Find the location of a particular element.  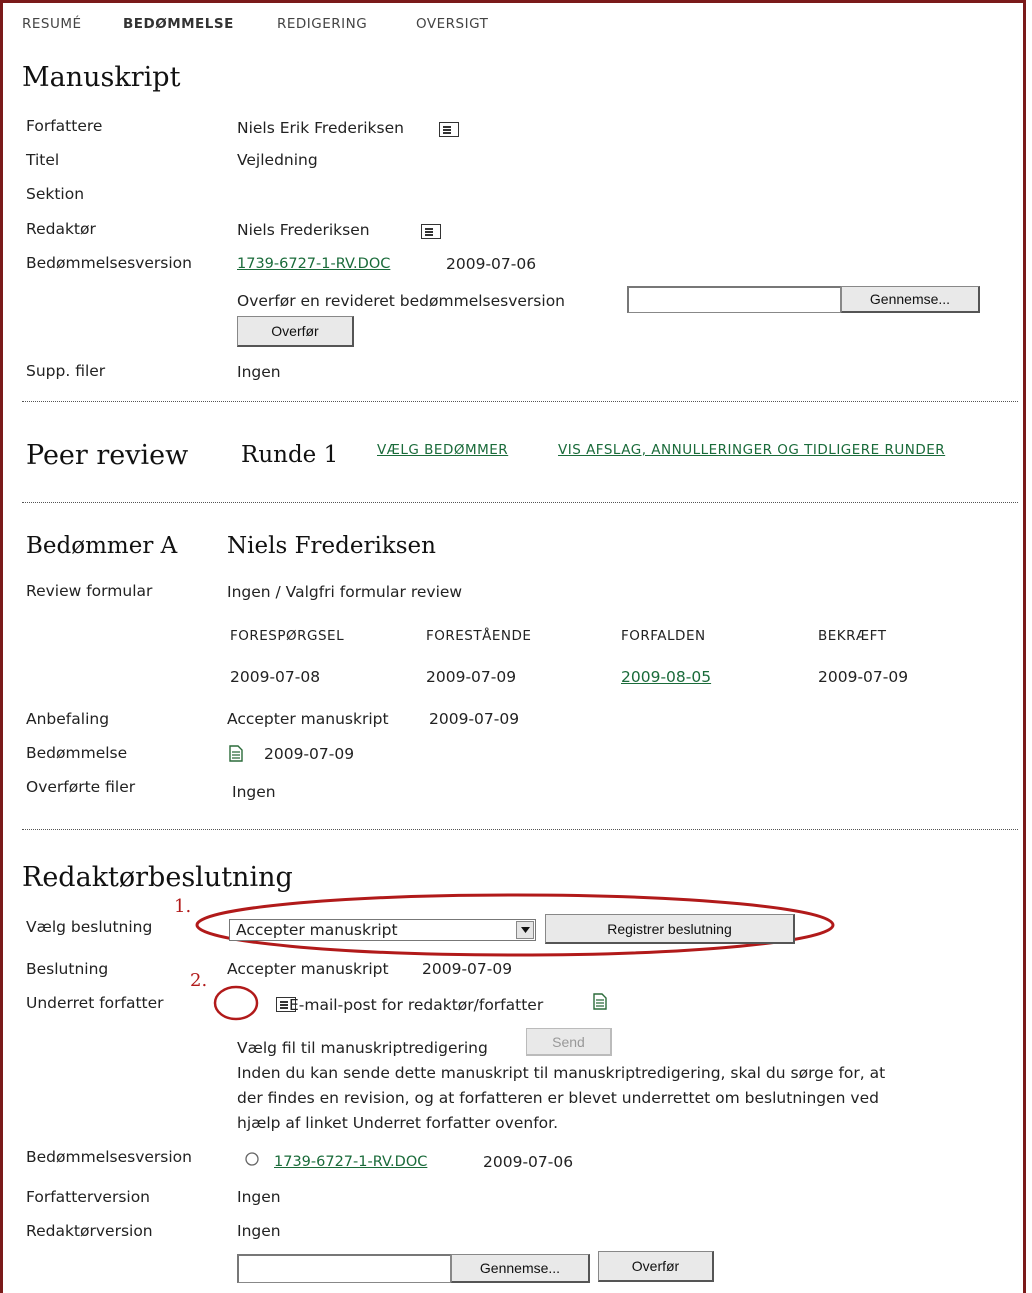

supp-files-value: Ingen is located at coordinates (259, 372).